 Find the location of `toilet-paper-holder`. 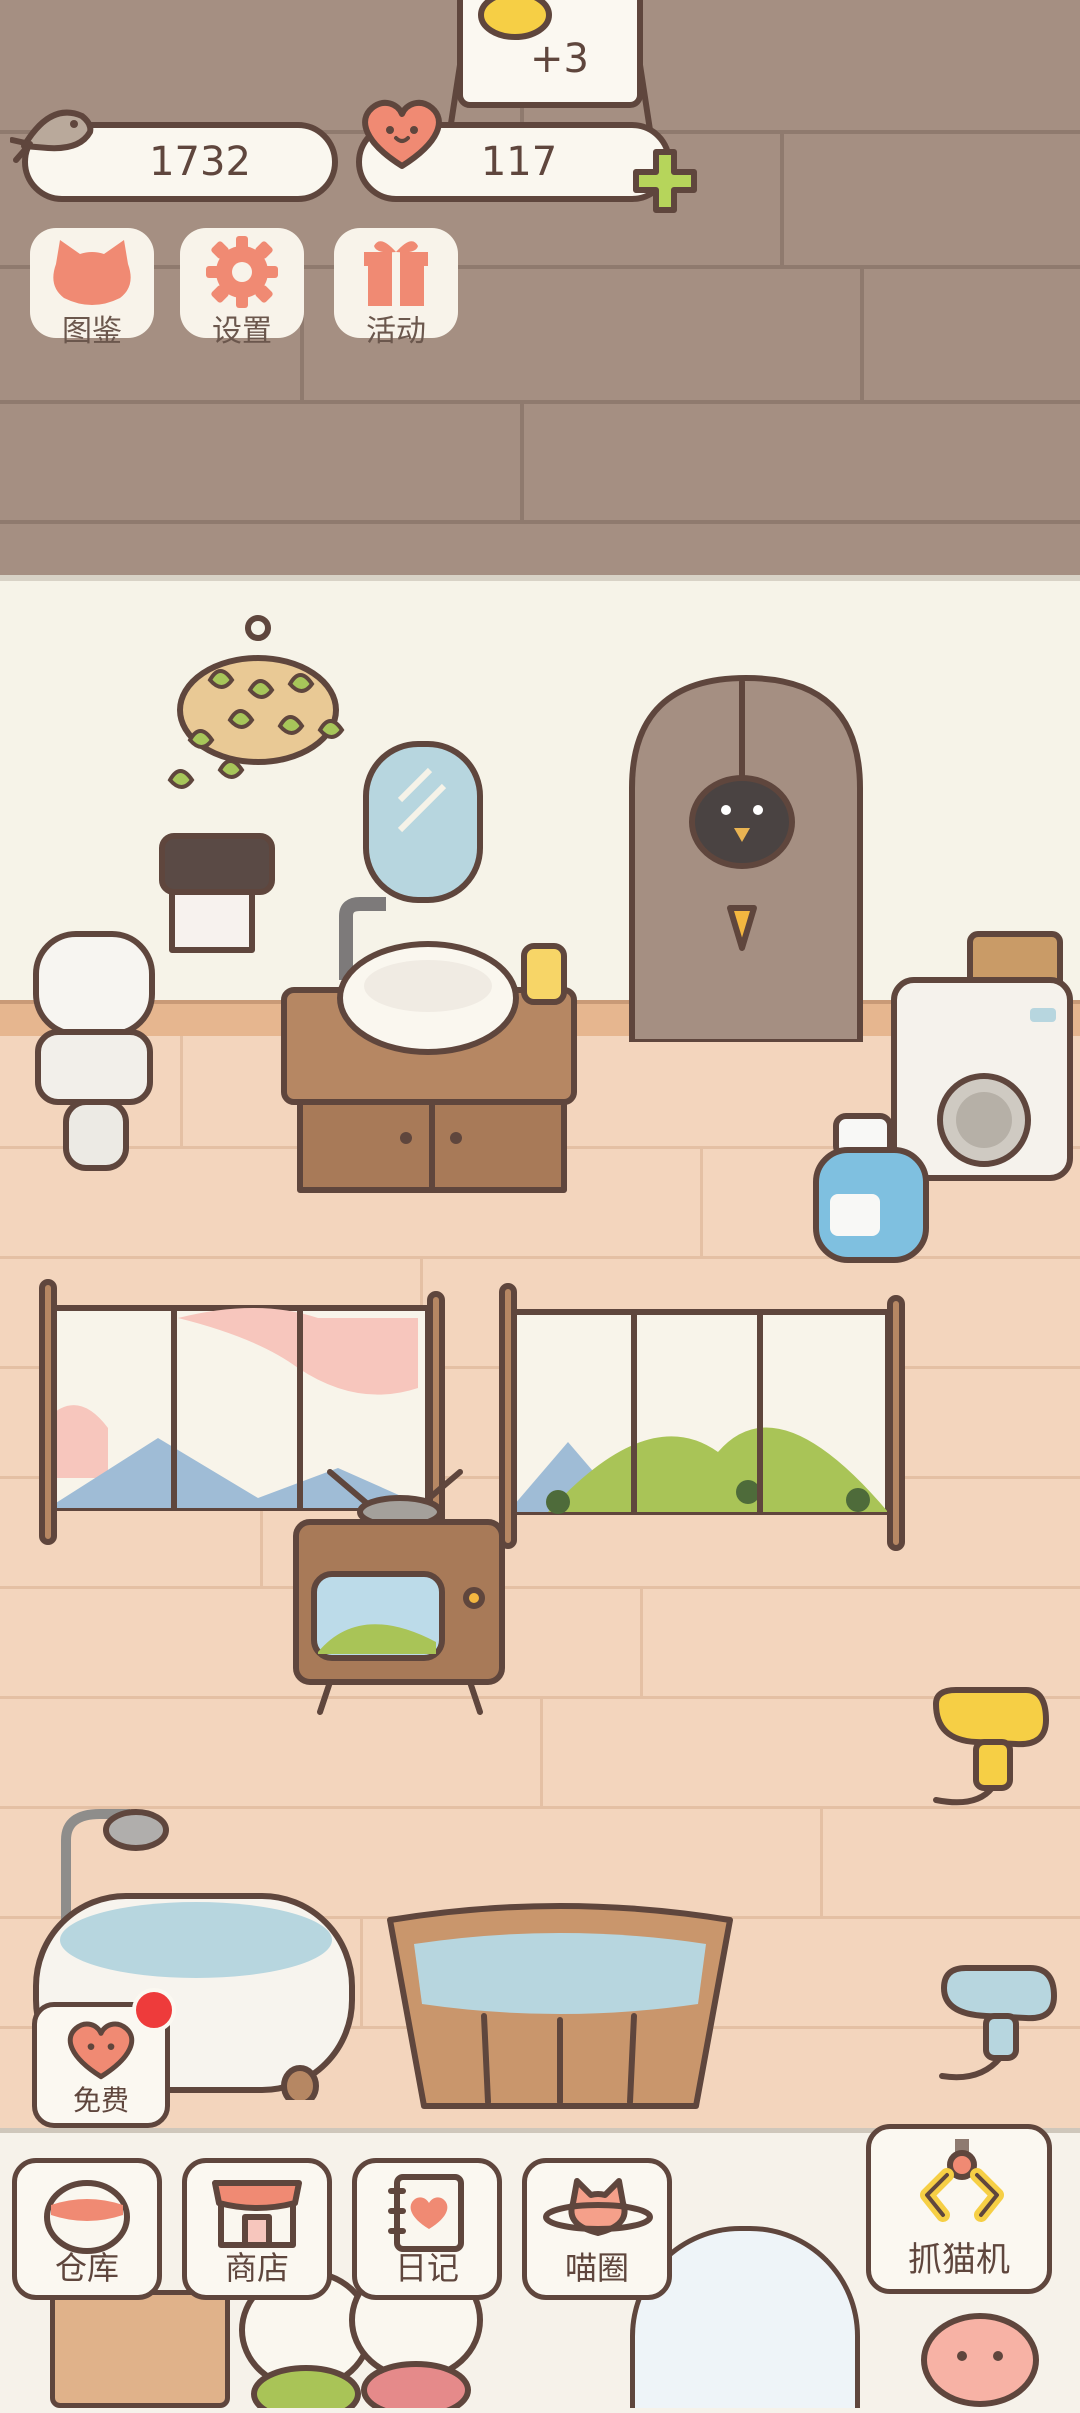

toilet-paper-holder is located at coordinates (218, 895).